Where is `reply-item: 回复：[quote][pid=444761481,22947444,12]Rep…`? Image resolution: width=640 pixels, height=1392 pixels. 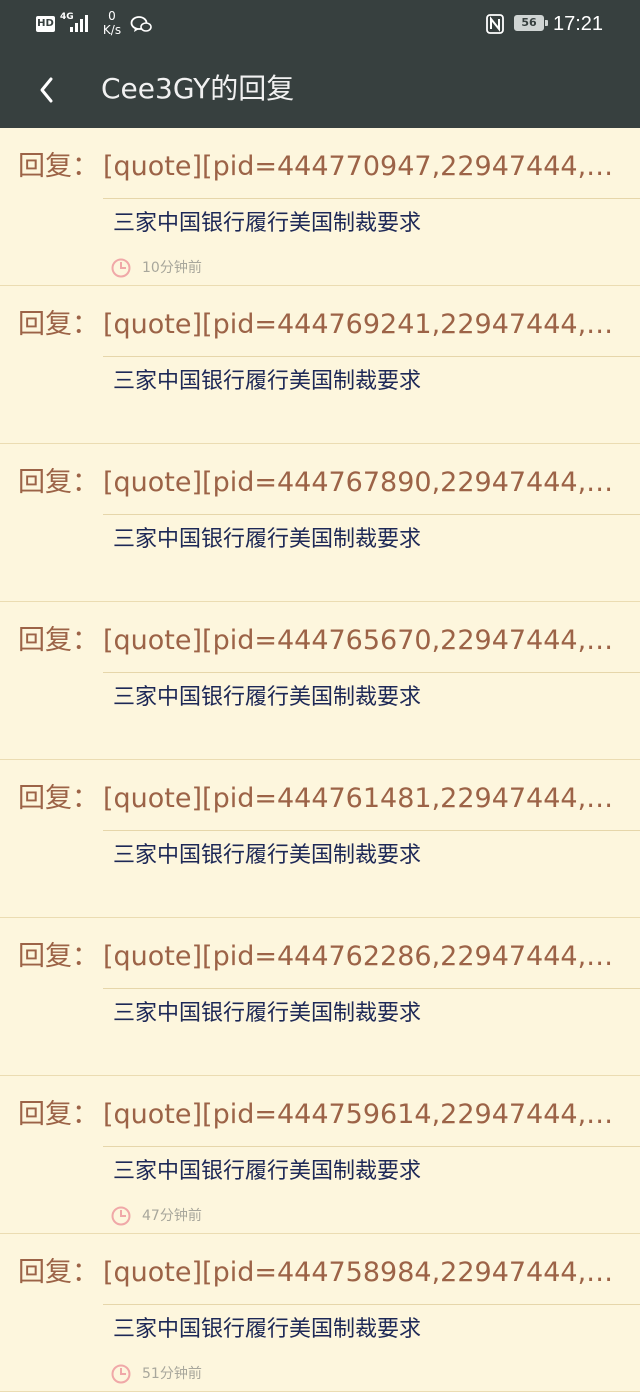 reply-item: 回复：[quote][pid=444761481,22947444,12]Rep… is located at coordinates (320, 839).